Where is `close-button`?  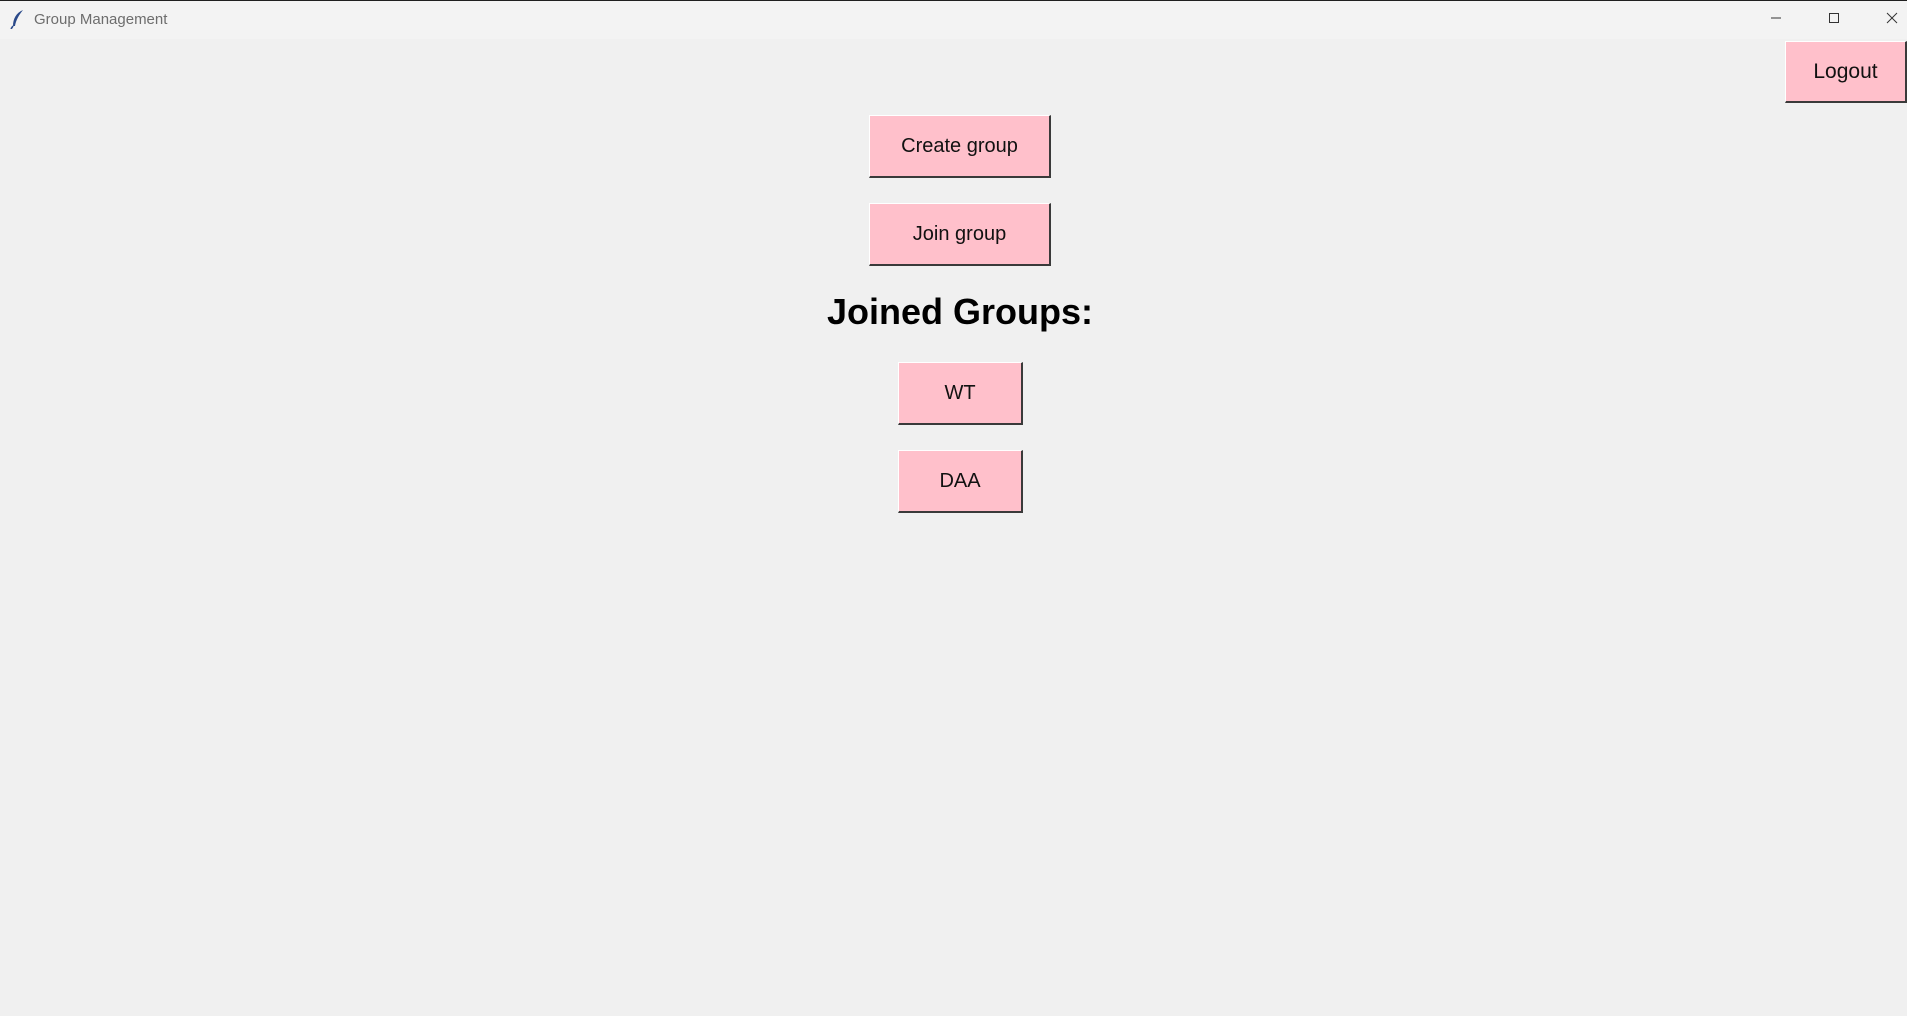
close-button is located at coordinates (1885, 20).